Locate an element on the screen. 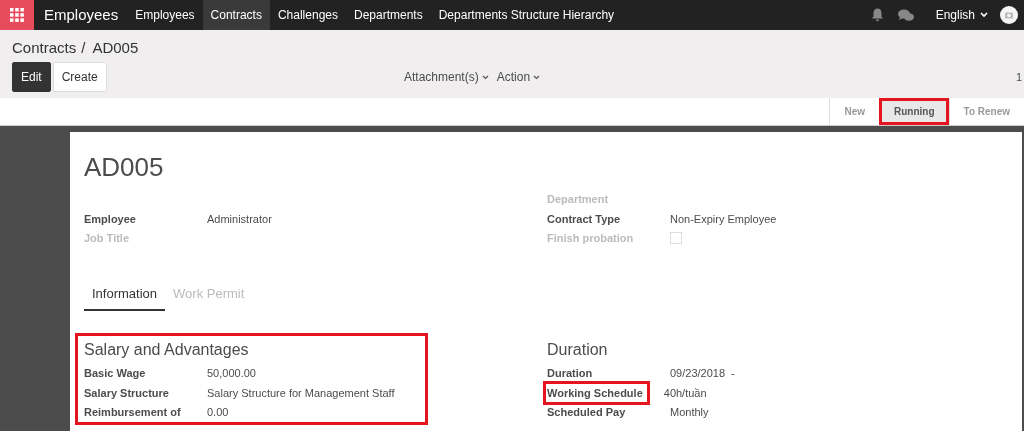  field-label: Basic Wage is located at coordinates (115, 374).